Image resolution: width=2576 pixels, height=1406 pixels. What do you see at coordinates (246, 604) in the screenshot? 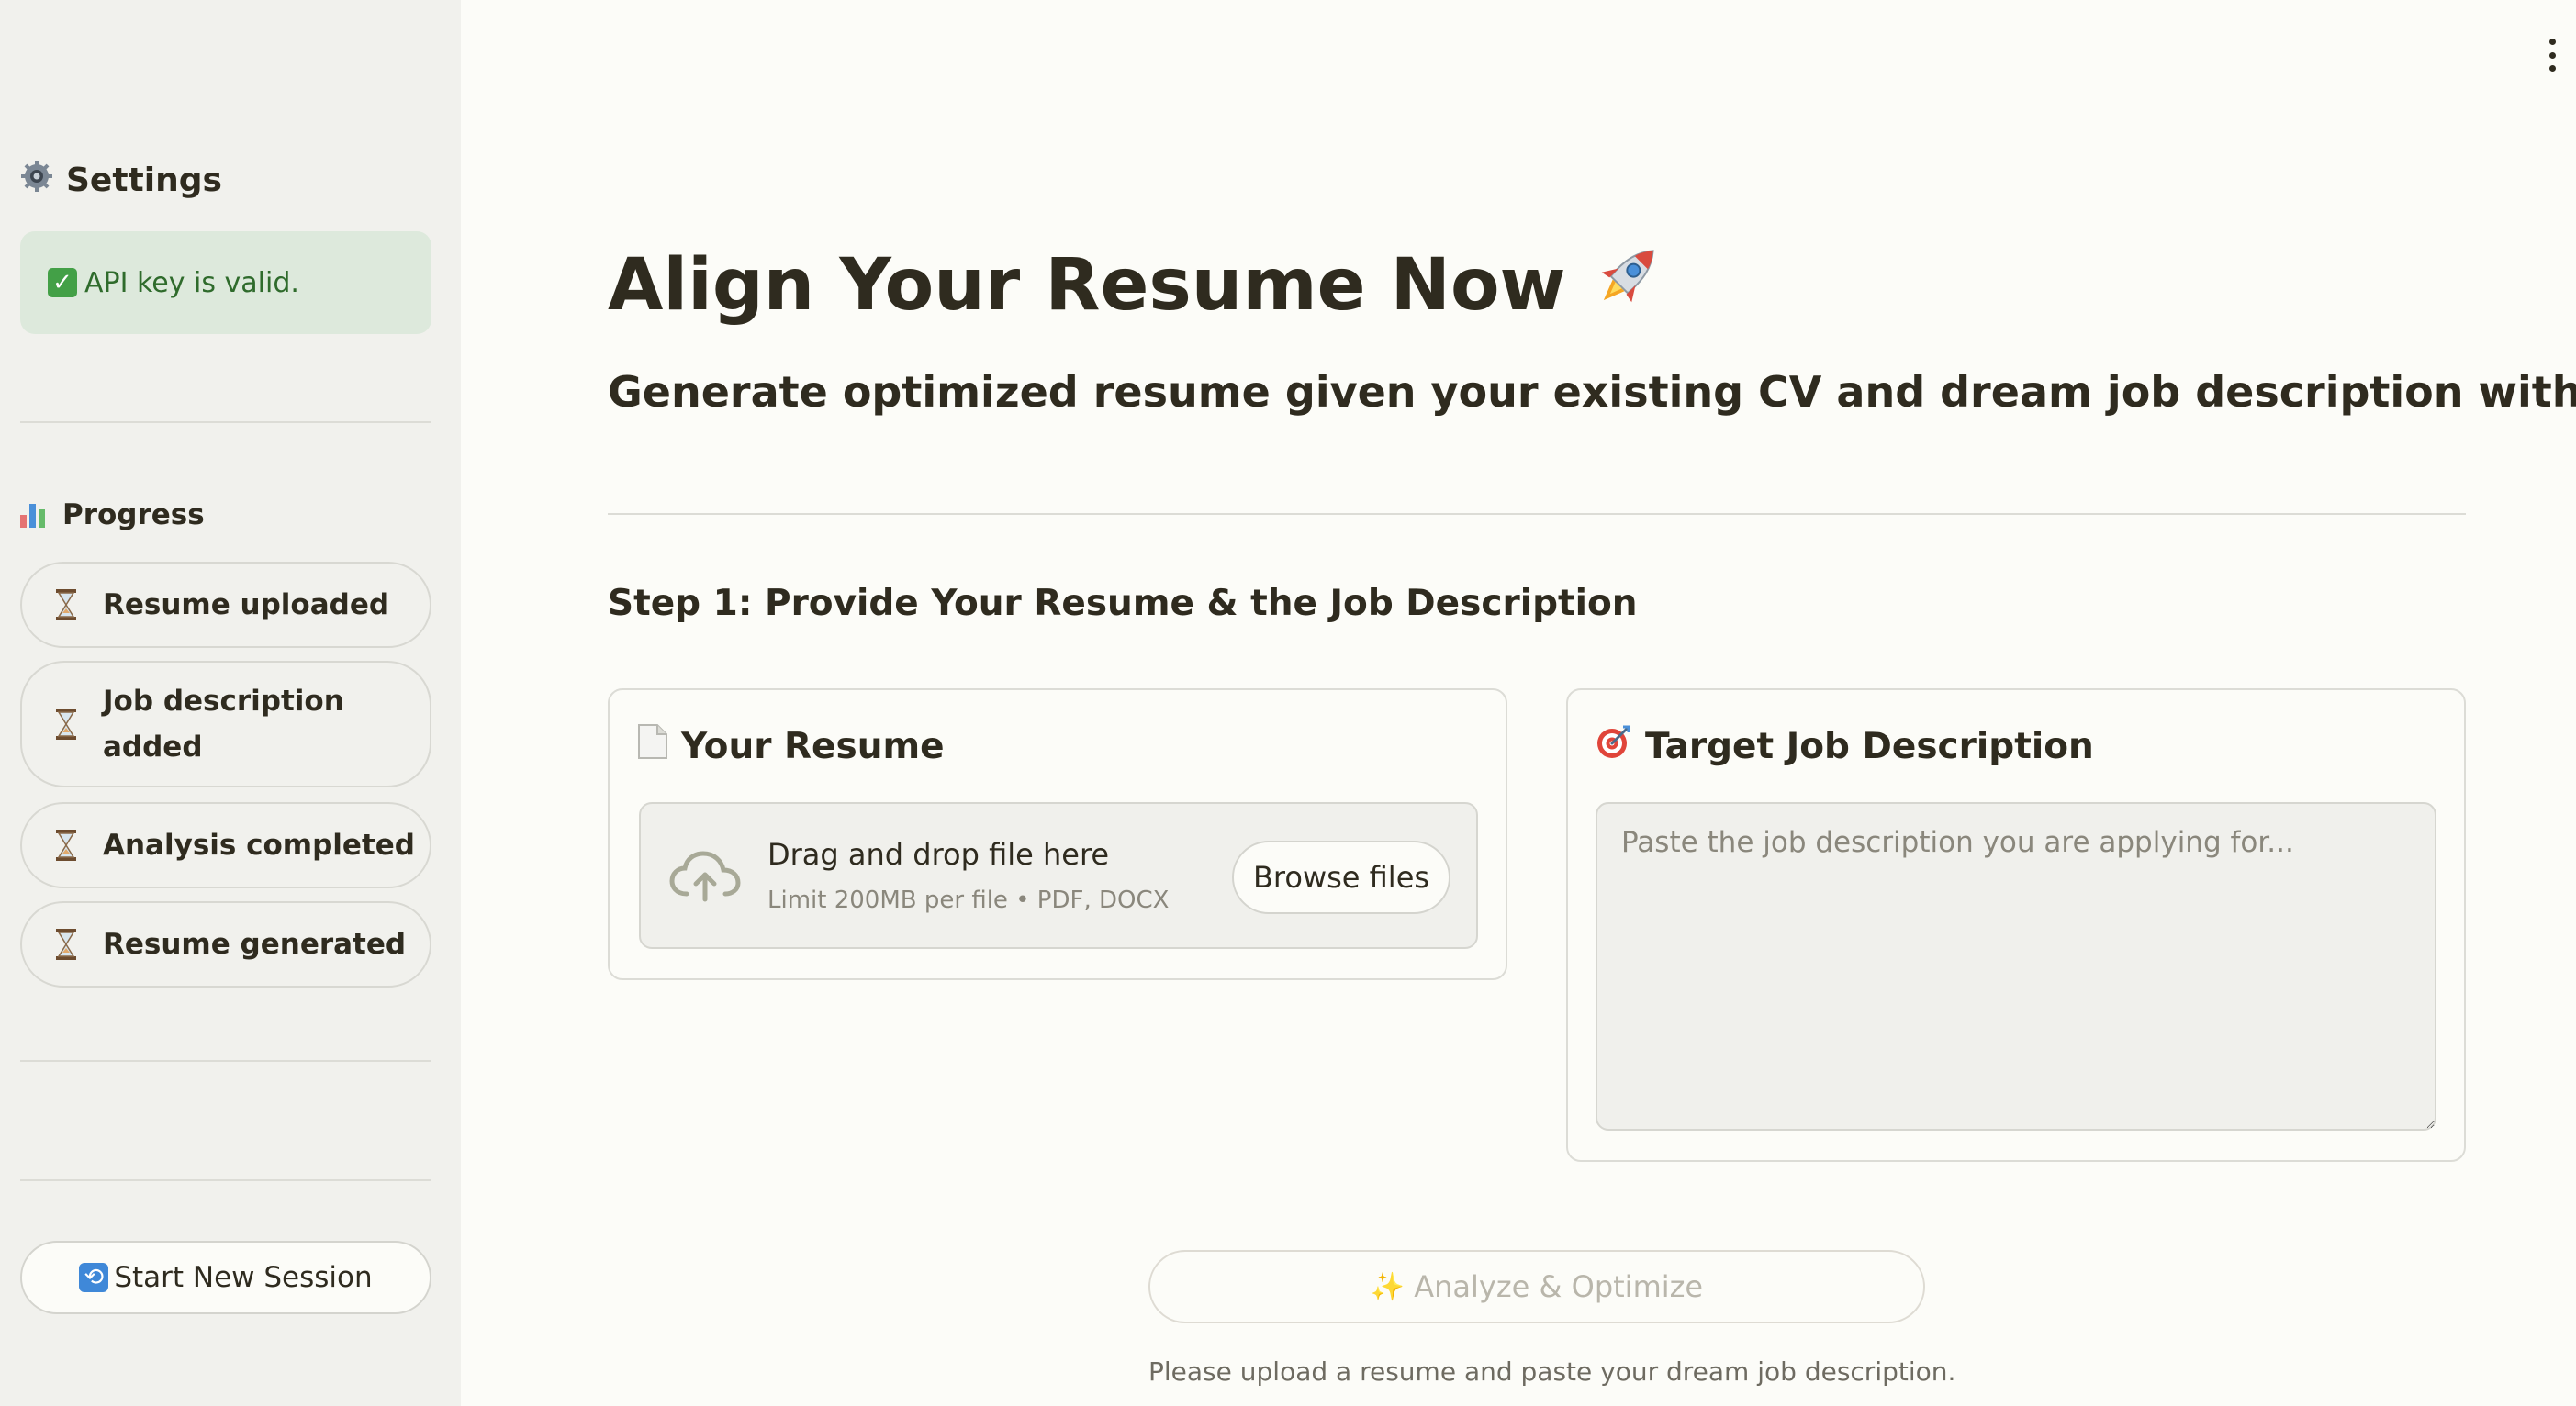
I see `progress-item-label: Resume uploaded` at bounding box center [246, 604].